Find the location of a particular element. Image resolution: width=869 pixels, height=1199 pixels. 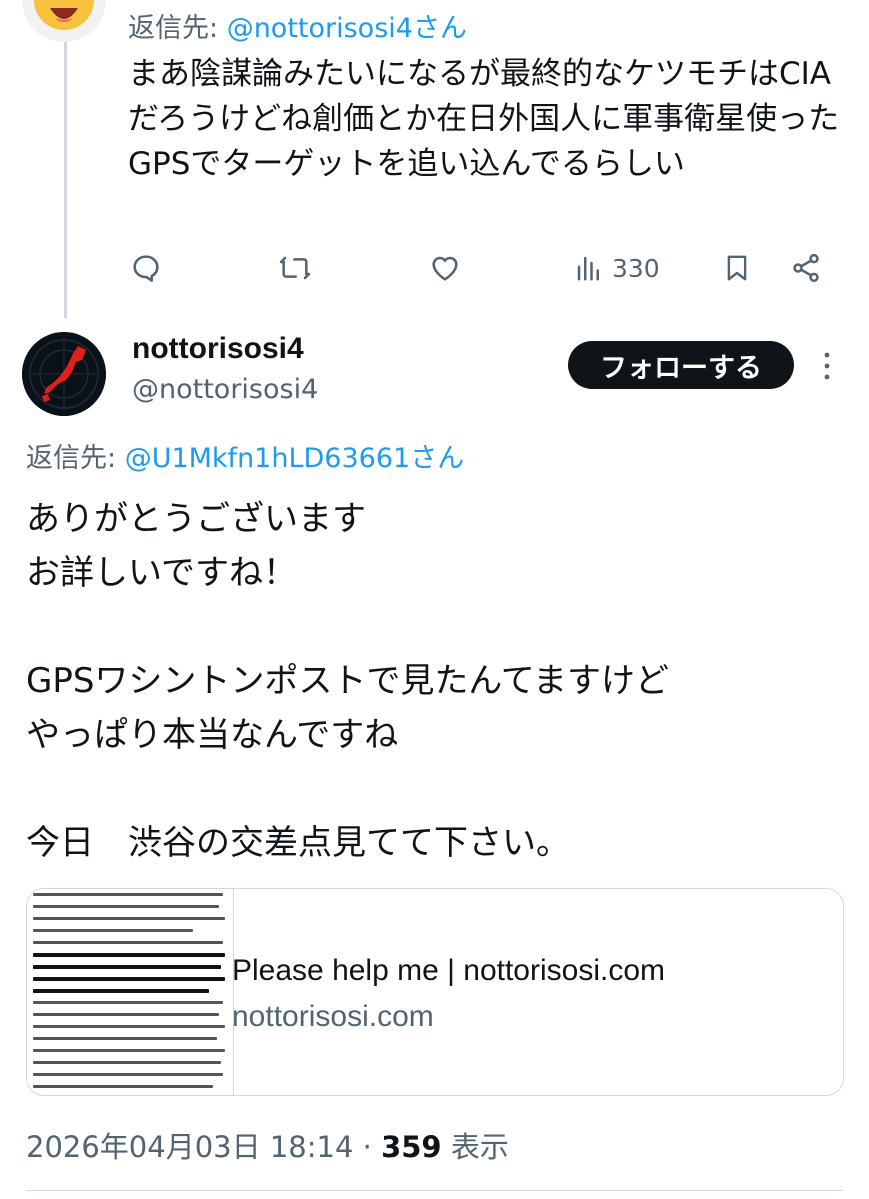

views-button: 330 is located at coordinates (617, 268).